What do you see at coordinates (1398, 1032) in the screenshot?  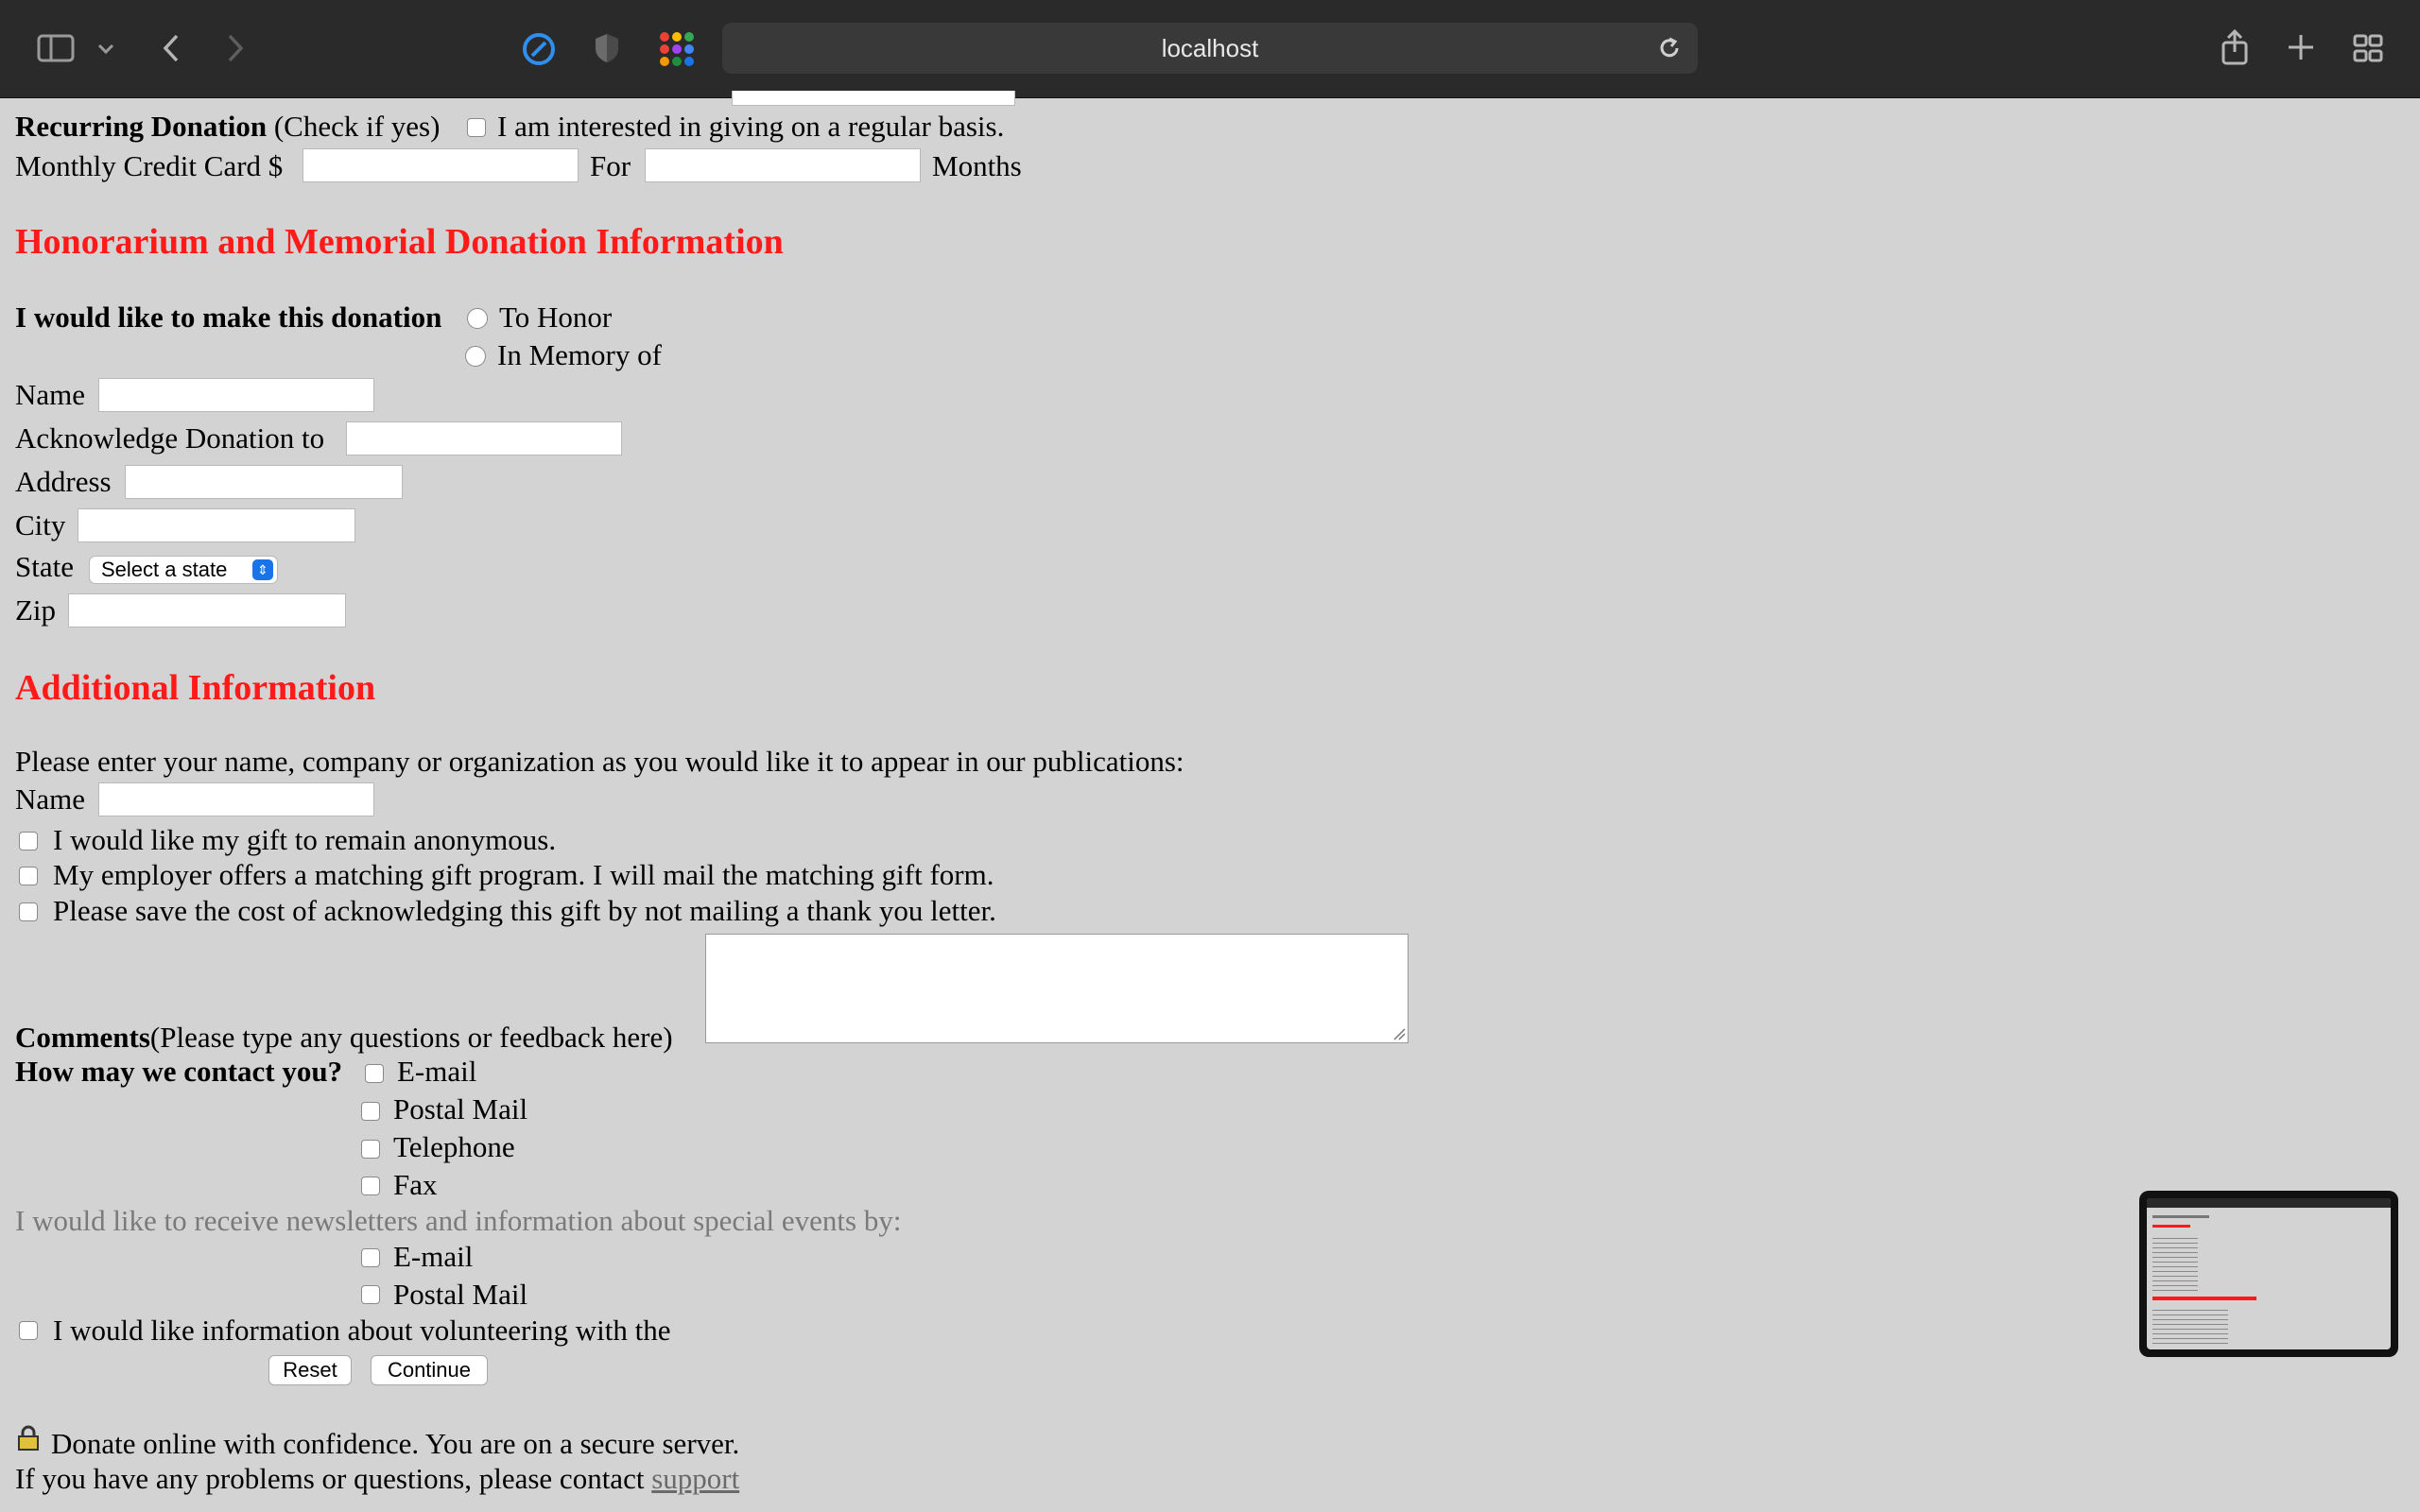 I see `resize-handle-icon` at bounding box center [1398, 1032].